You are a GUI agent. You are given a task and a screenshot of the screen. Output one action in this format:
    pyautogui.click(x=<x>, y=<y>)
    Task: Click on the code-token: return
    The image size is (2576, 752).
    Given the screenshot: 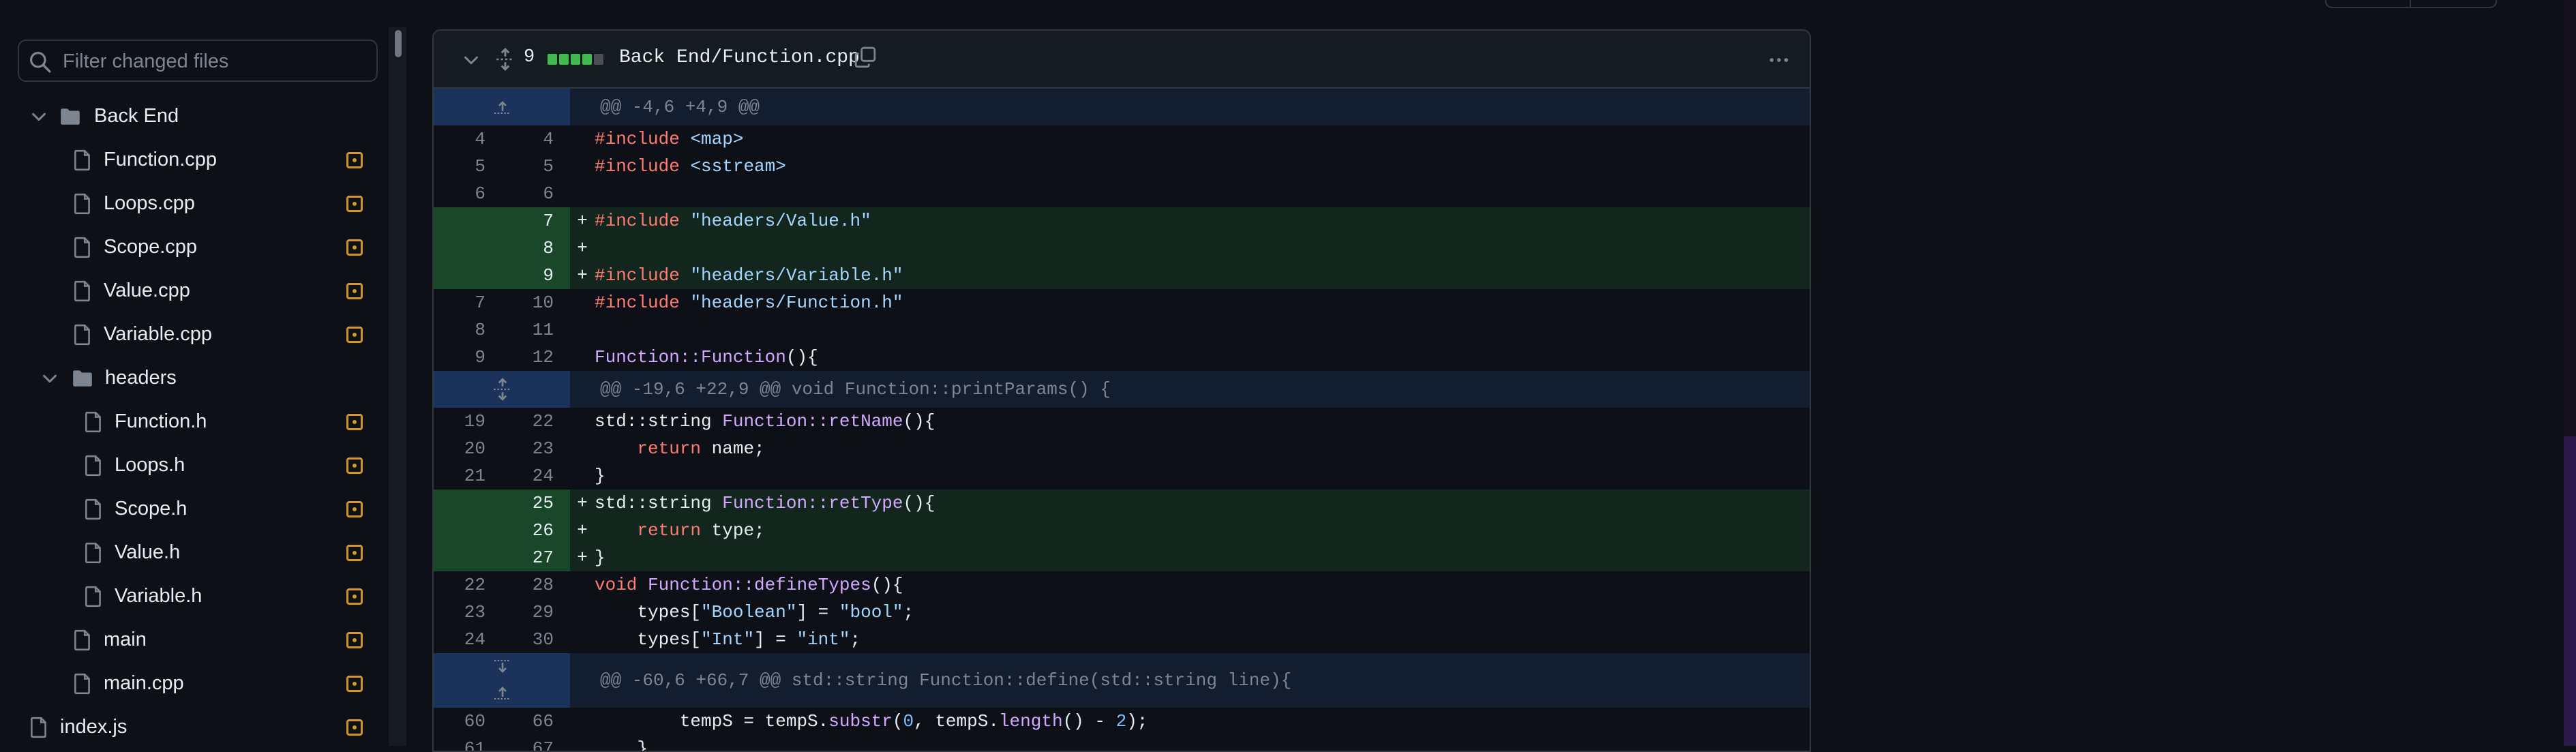 What is the action you would take?
    pyautogui.click(x=669, y=531)
    